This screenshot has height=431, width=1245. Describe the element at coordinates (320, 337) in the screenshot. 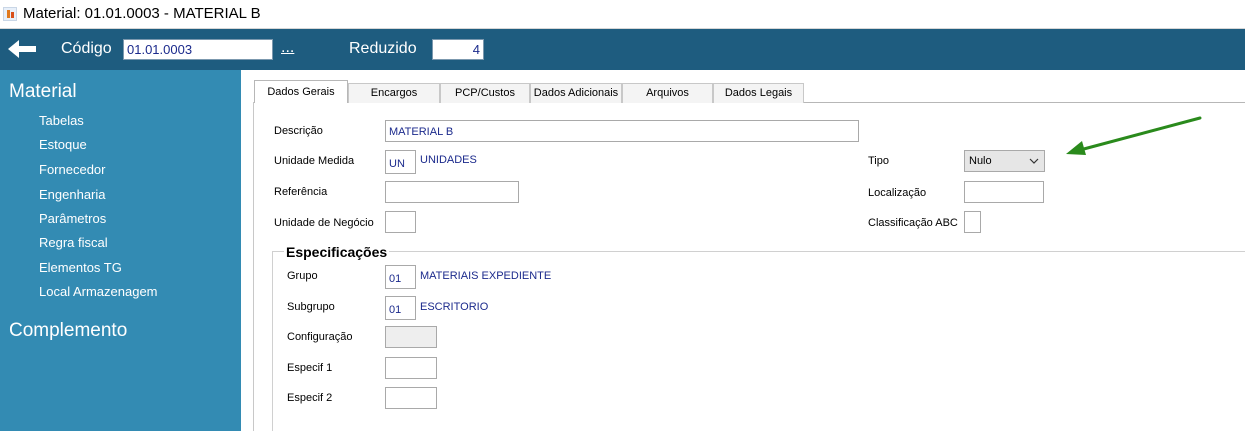

I see `configuracao-label: Configuração` at that location.